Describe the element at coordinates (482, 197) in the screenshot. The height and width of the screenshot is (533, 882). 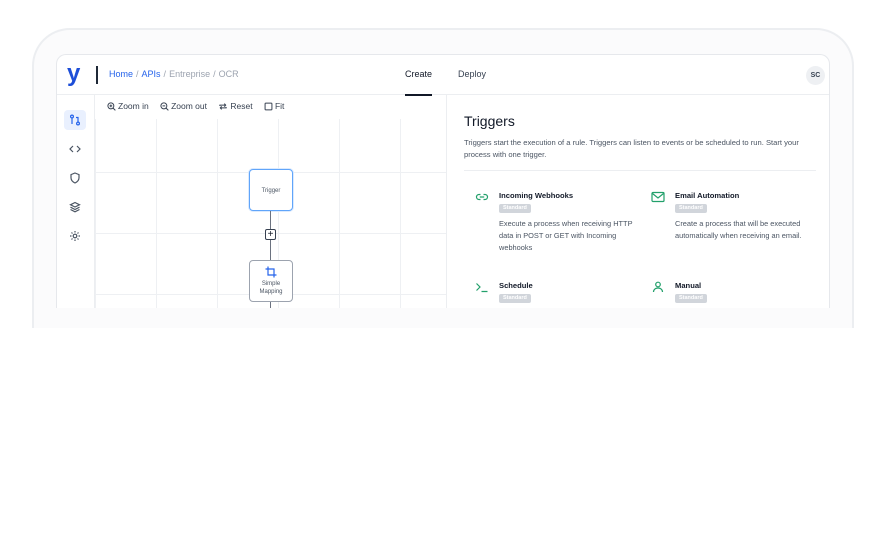
I see `link-icon` at that location.